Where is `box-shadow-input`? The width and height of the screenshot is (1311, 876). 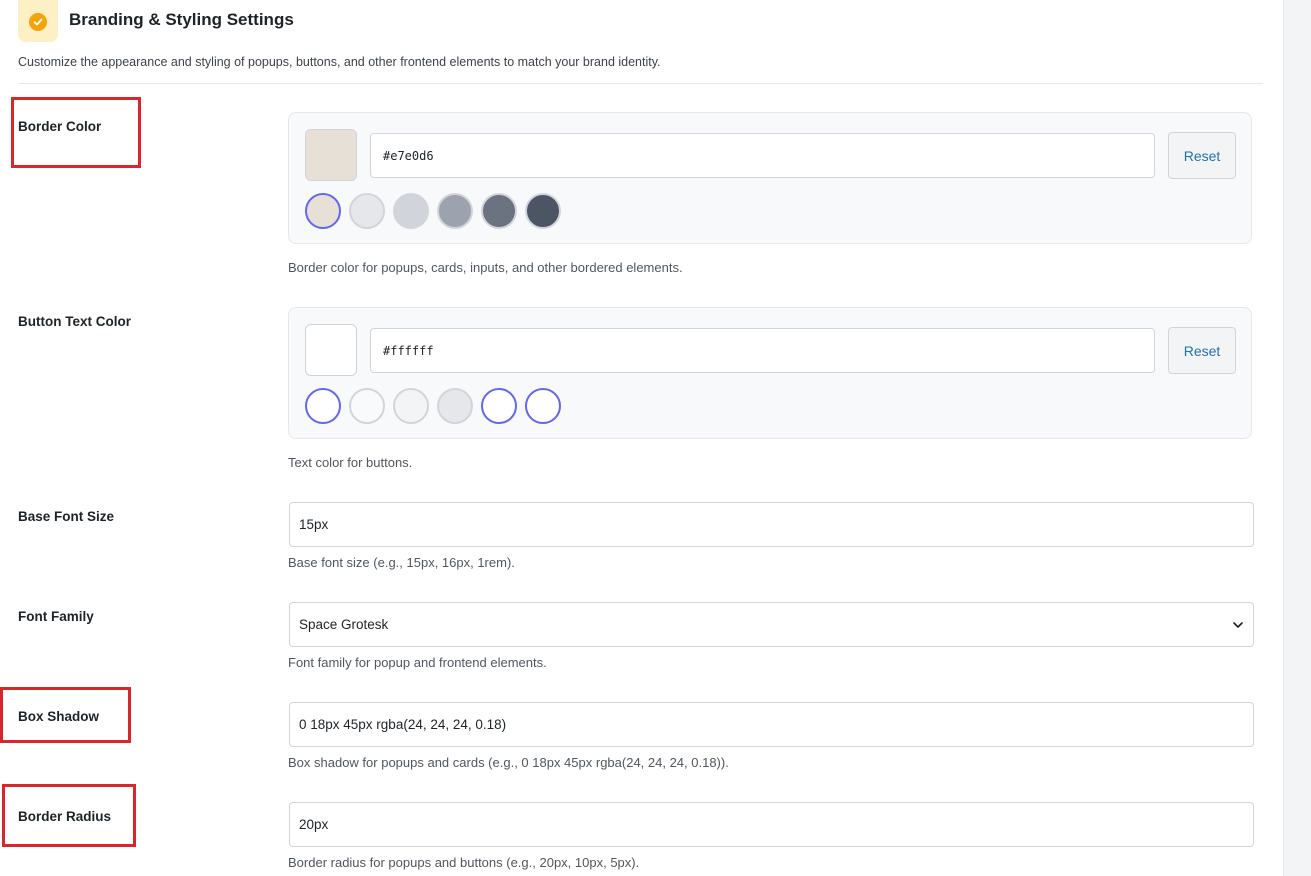
box-shadow-input is located at coordinates (771, 724).